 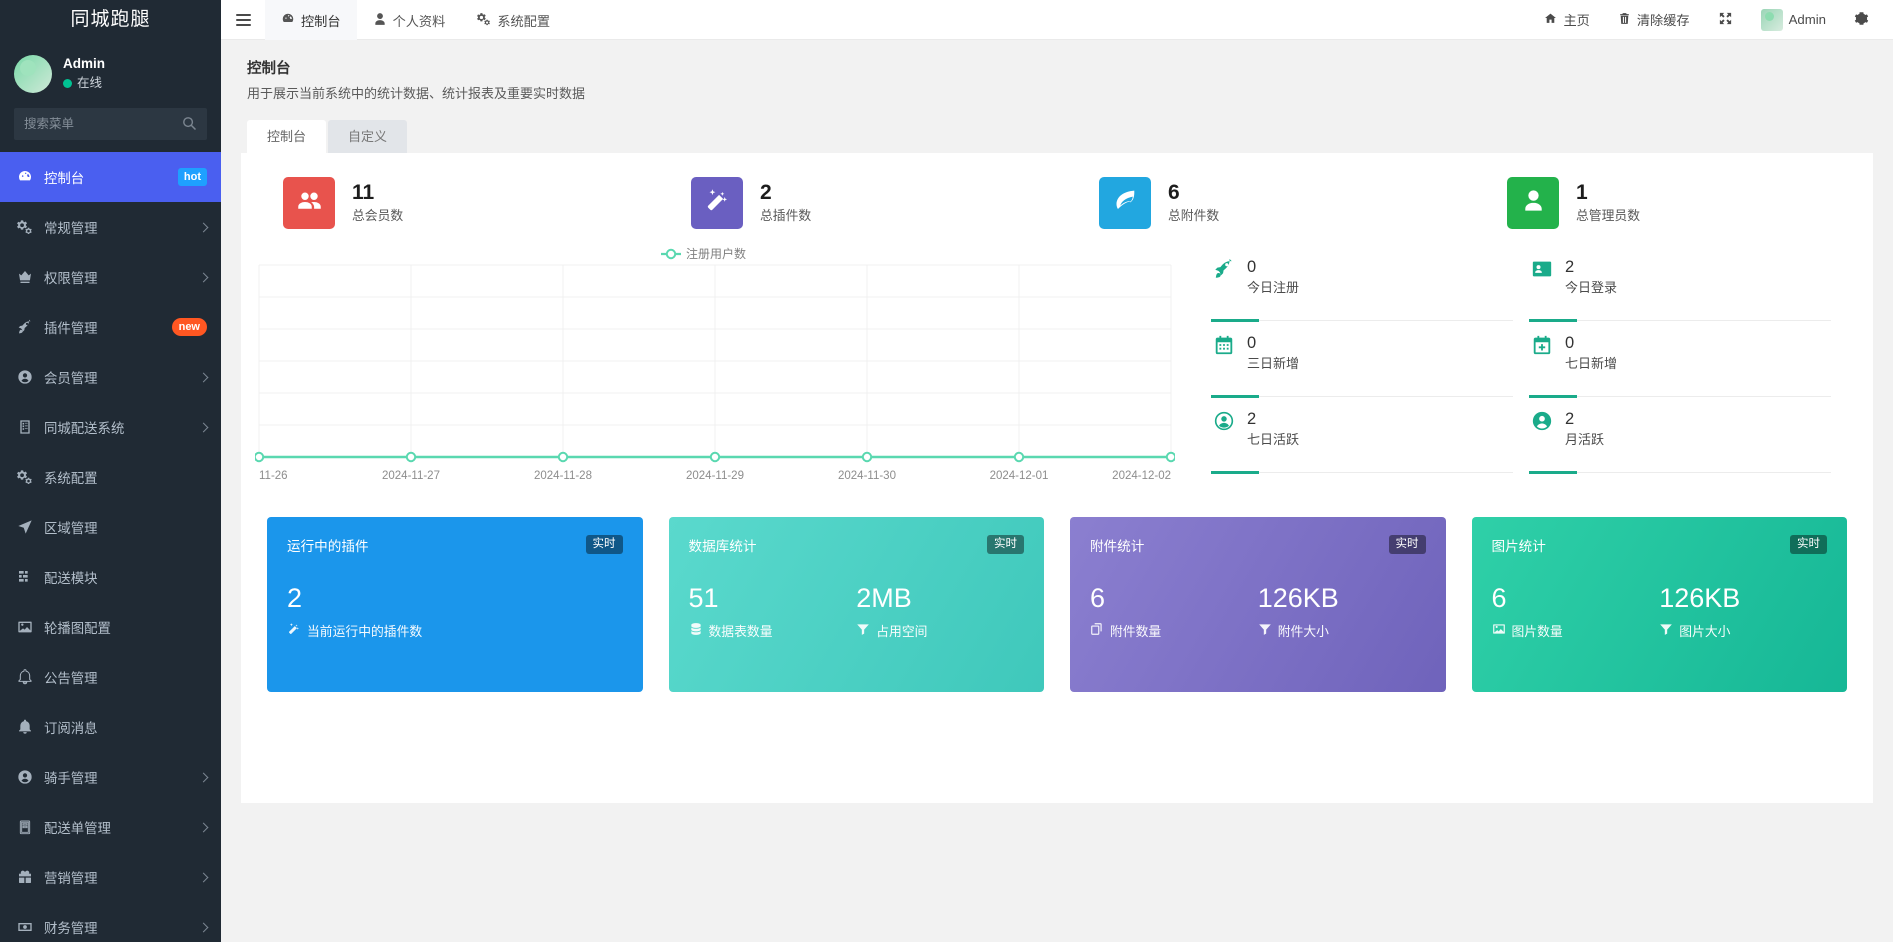 I want to click on svg-text: 2024-11-28, so click(x=563, y=476).